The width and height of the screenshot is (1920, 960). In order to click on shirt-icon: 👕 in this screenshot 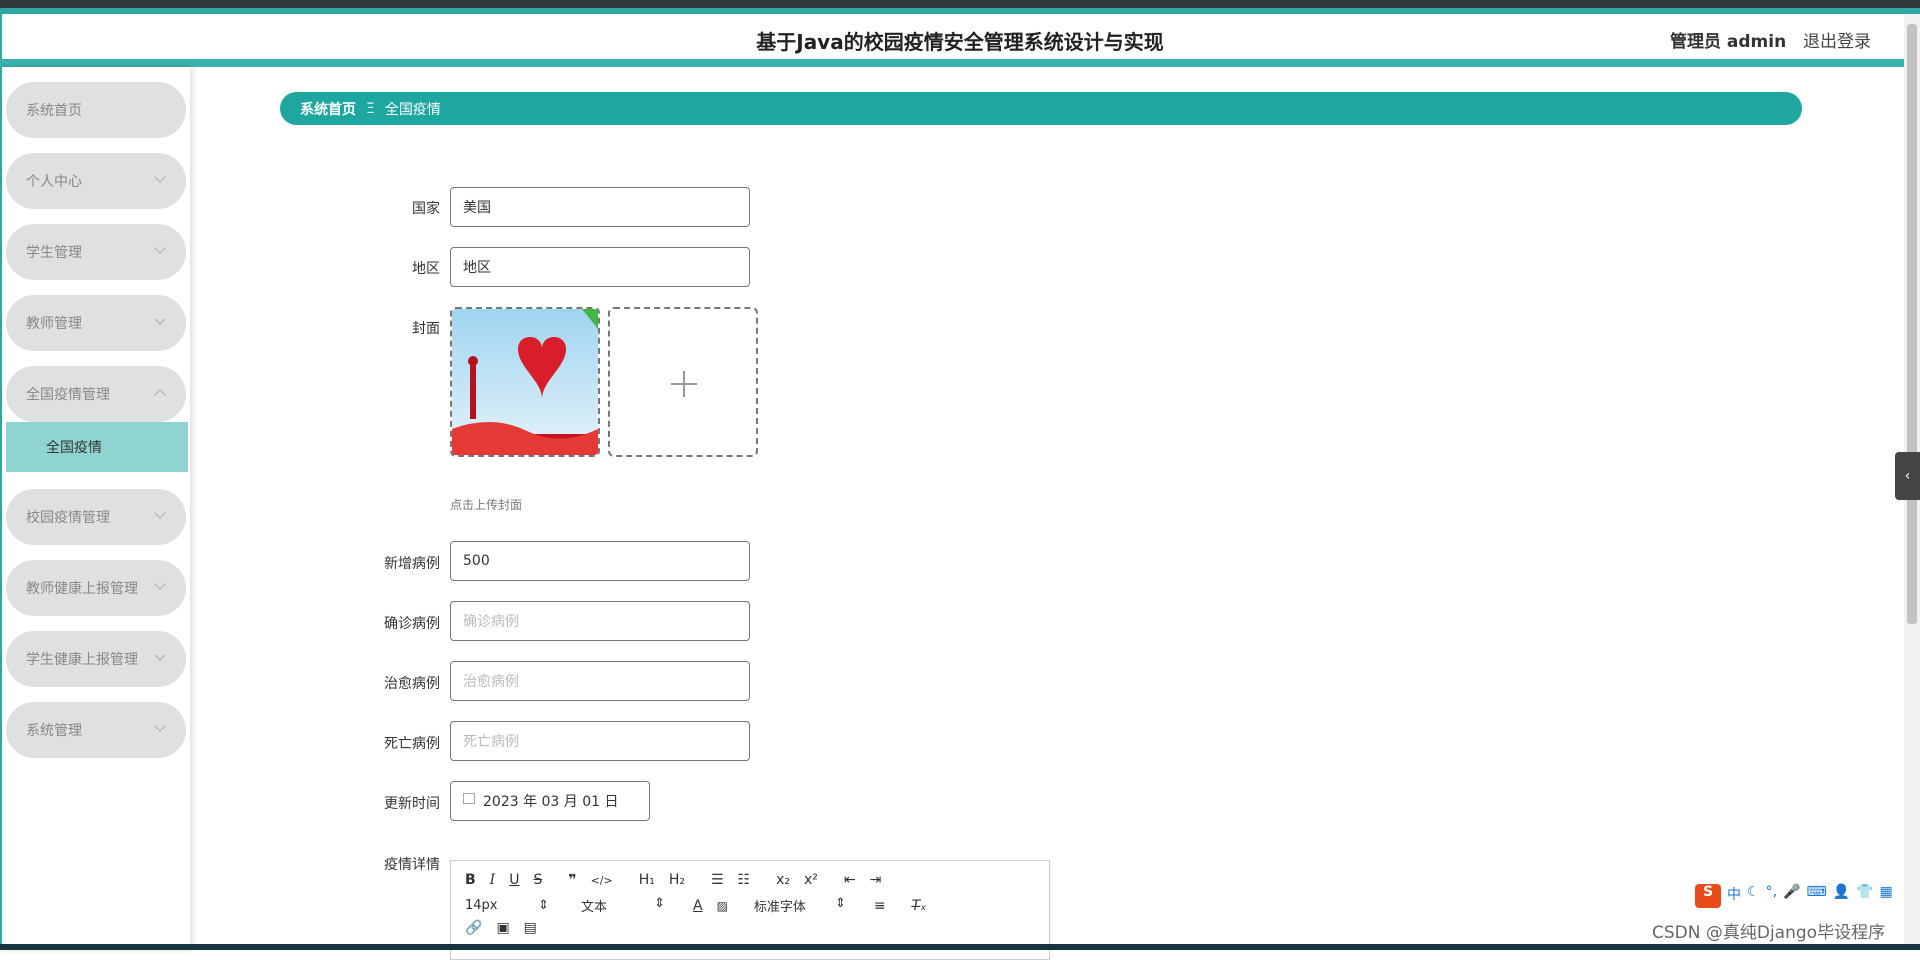, I will do `click(1864, 896)`.